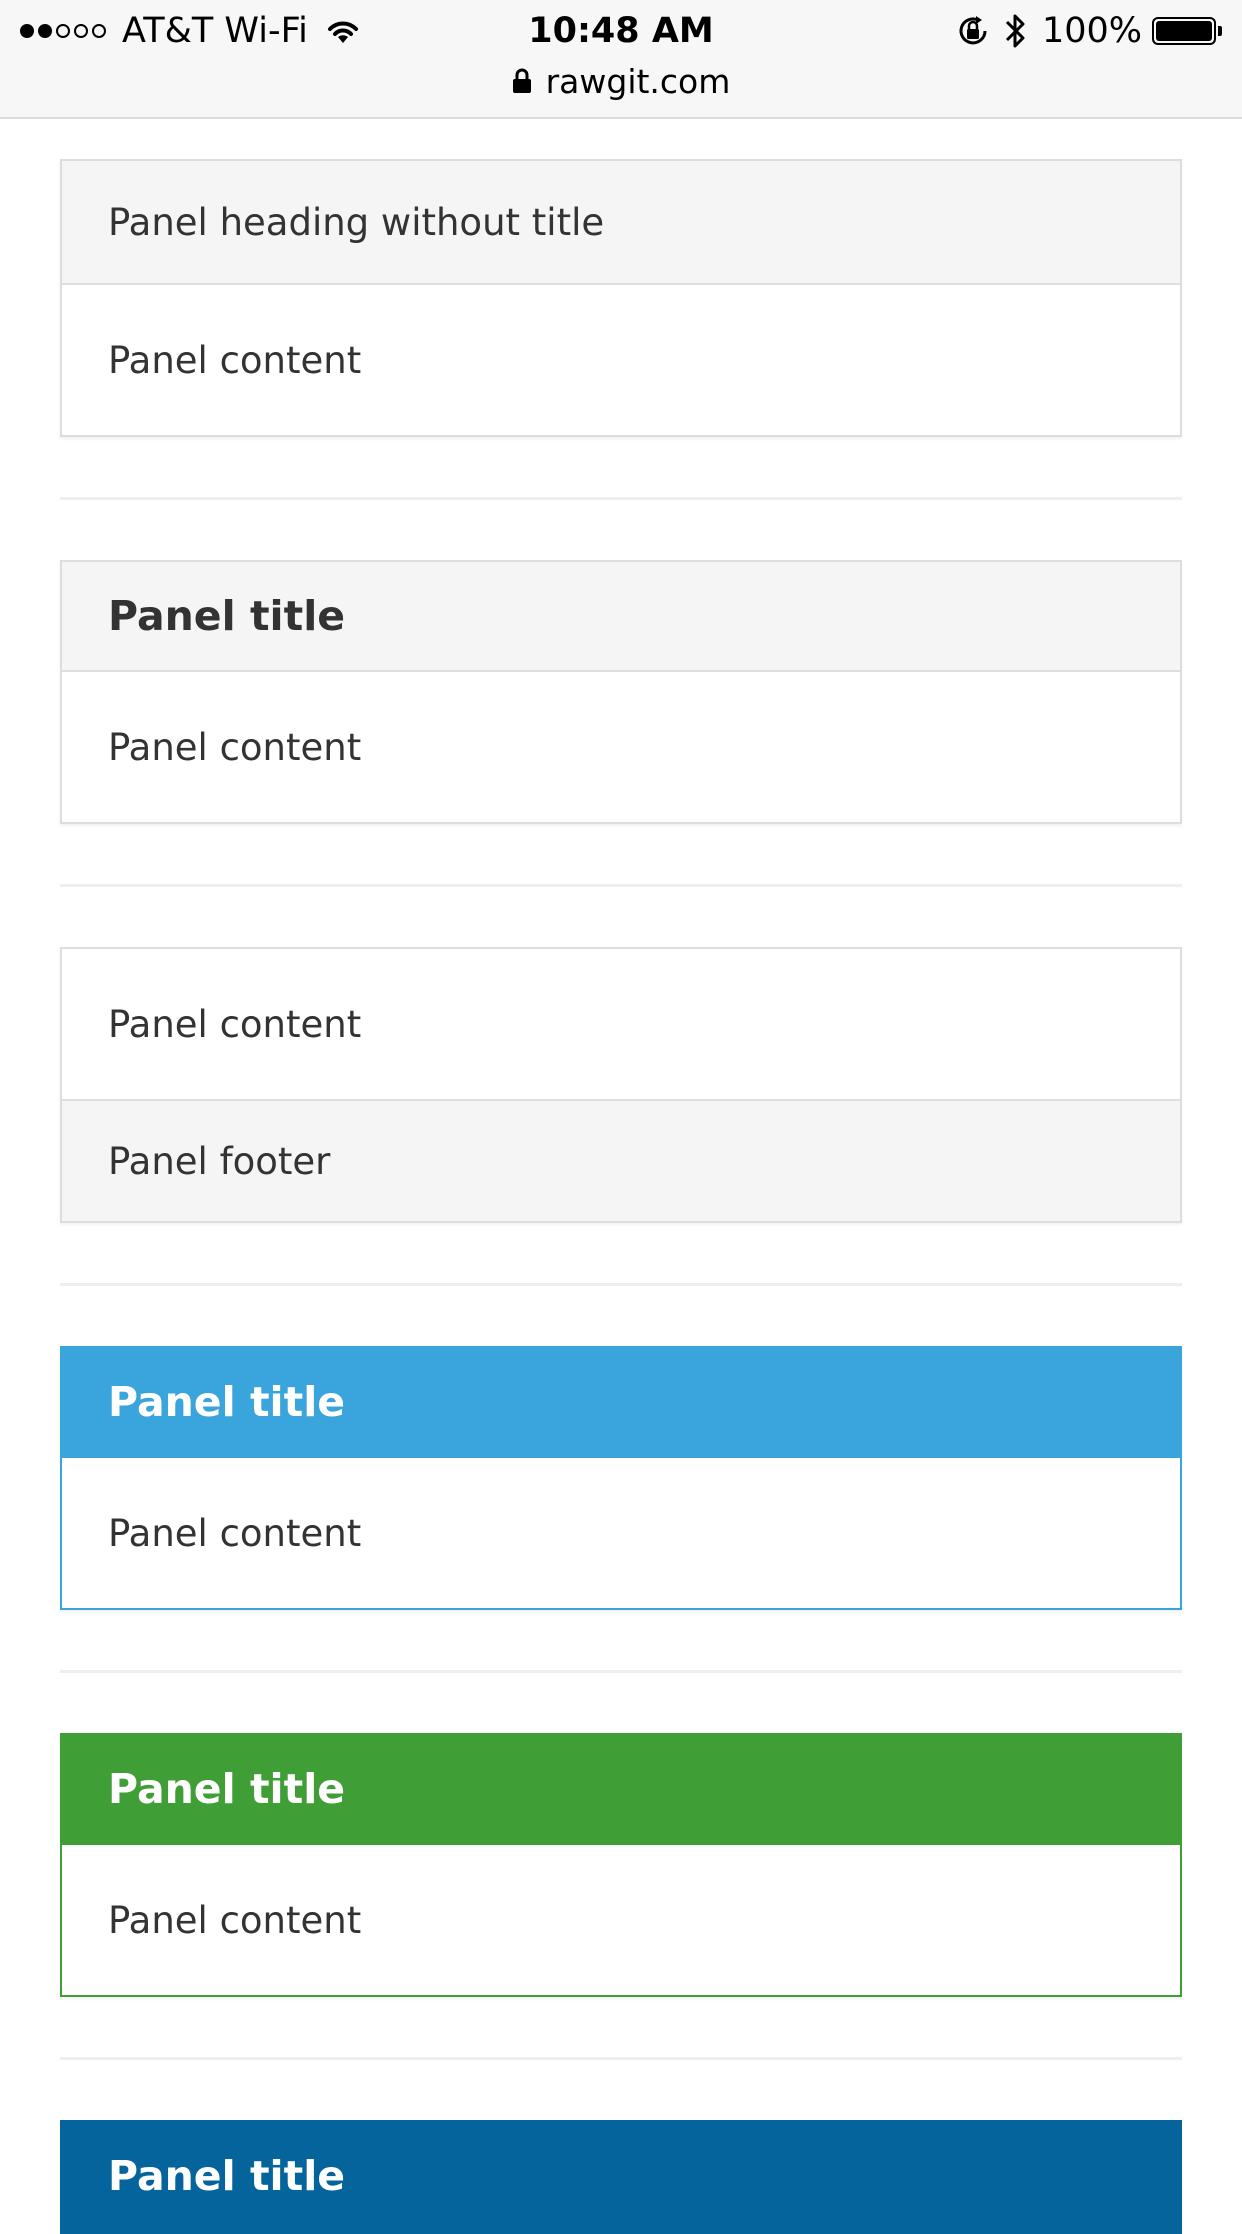 Image resolution: width=1242 pixels, height=2234 pixels. What do you see at coordinates (621, 692) in the screenshot?
I see `panel-with-title: Panel title Panel content` at bounding box center [621, 692].